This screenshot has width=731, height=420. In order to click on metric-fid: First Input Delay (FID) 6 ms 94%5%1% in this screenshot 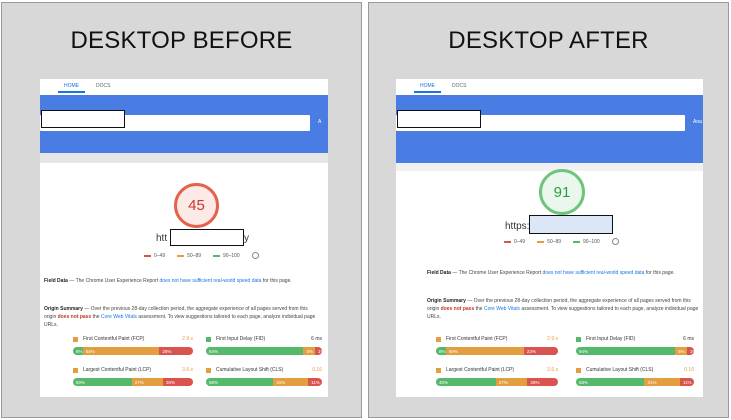, I will do `click(635, 348)`.